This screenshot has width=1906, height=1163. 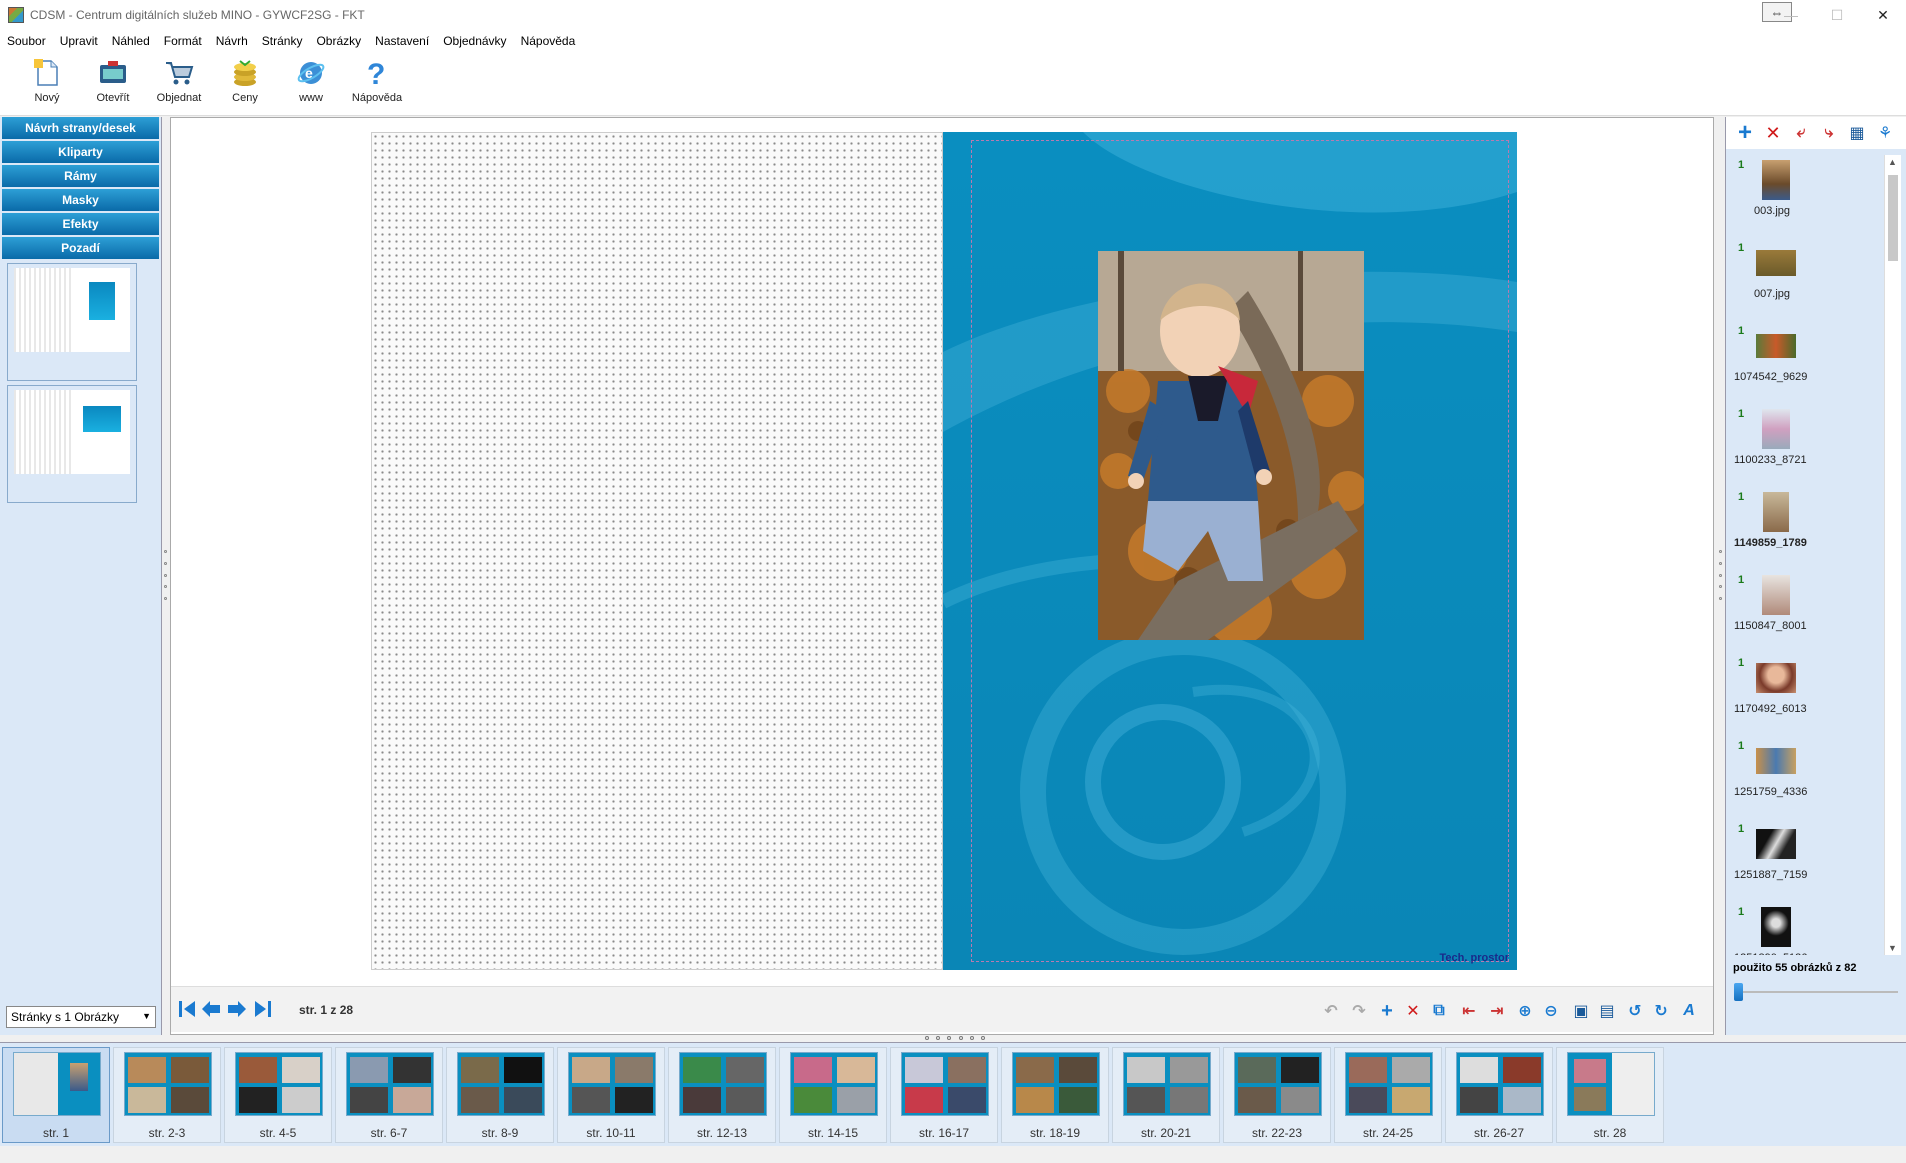 I want to click on menu-navrh: Návrh, so click(x=232, y=41).